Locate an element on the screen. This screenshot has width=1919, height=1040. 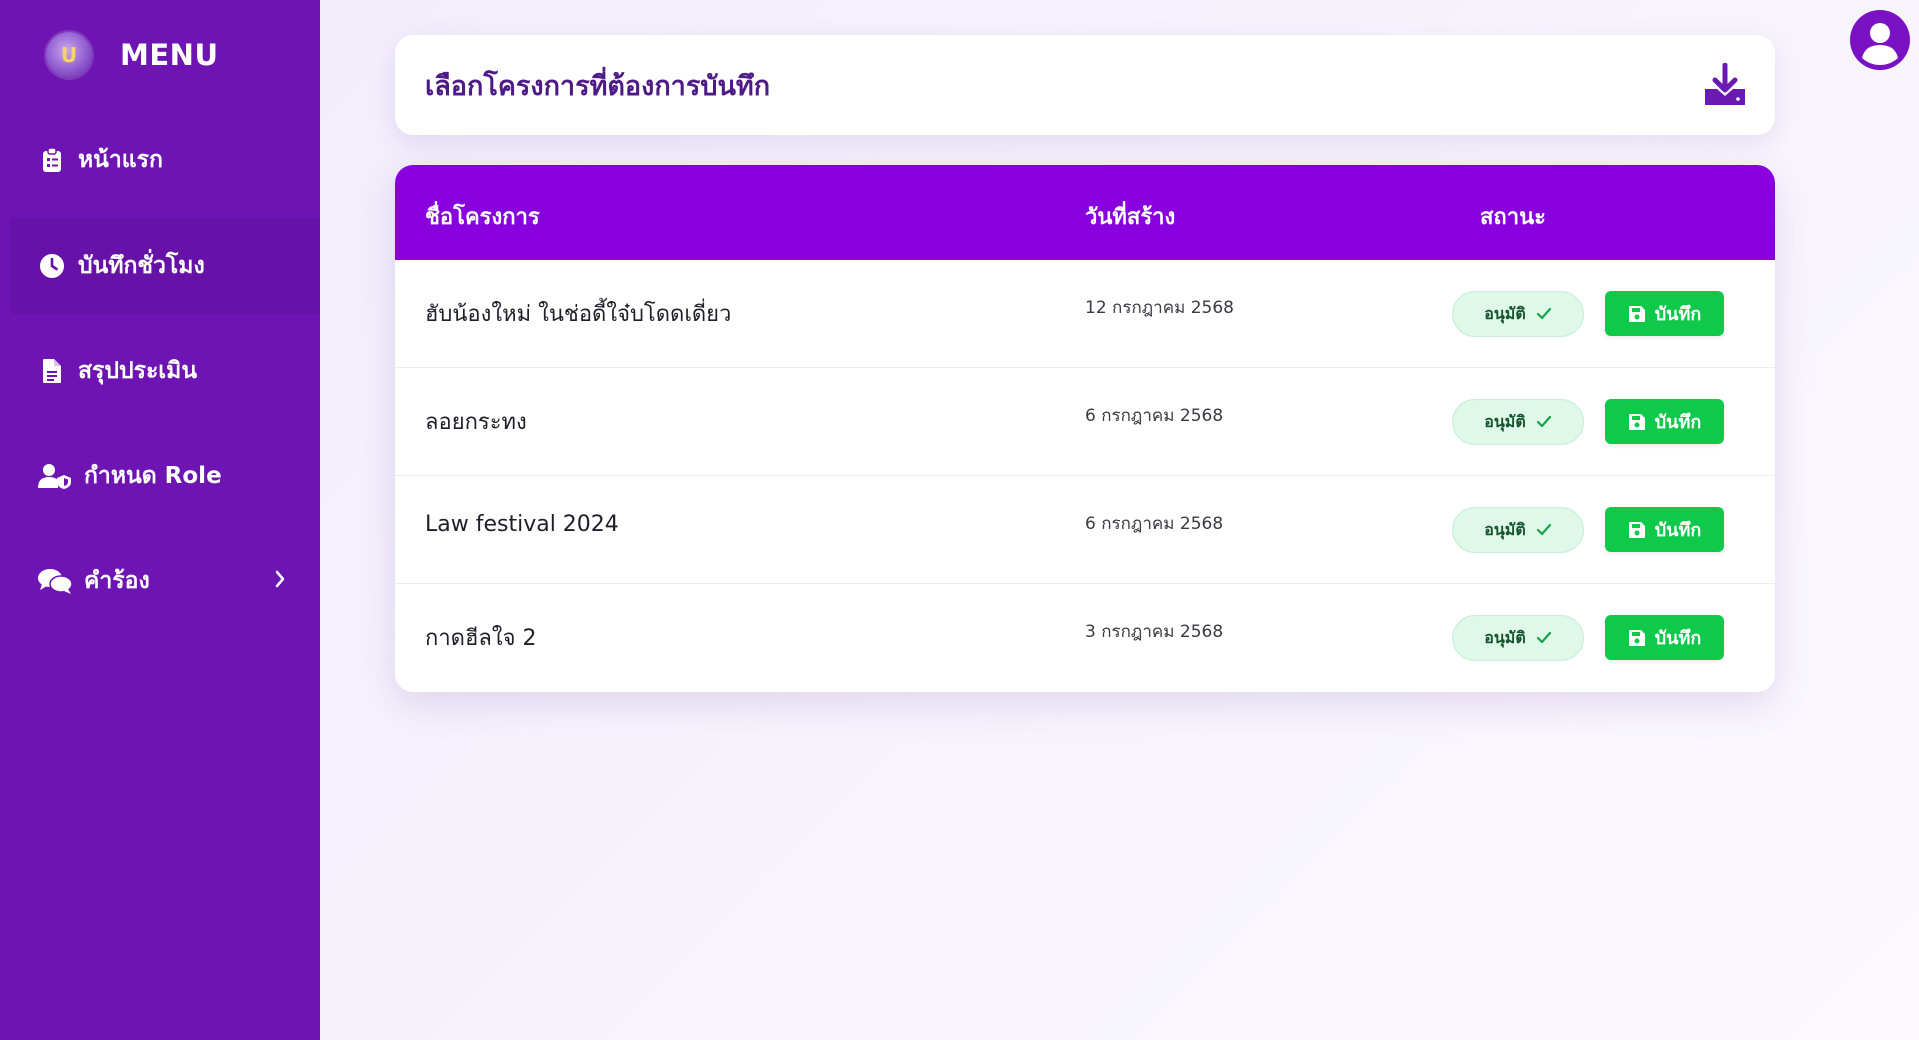
sidebar-item-role: กำหนด Role is located at coordinates (165, 476).